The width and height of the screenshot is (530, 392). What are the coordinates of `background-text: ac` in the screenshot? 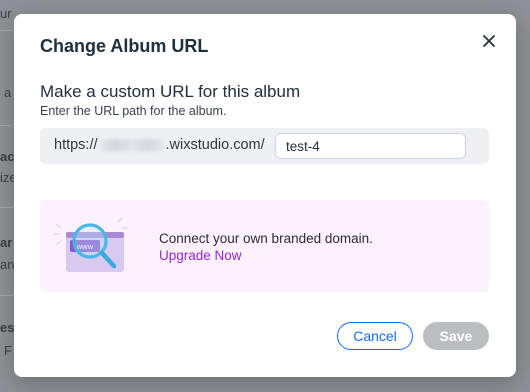 It's located at (7, 156).